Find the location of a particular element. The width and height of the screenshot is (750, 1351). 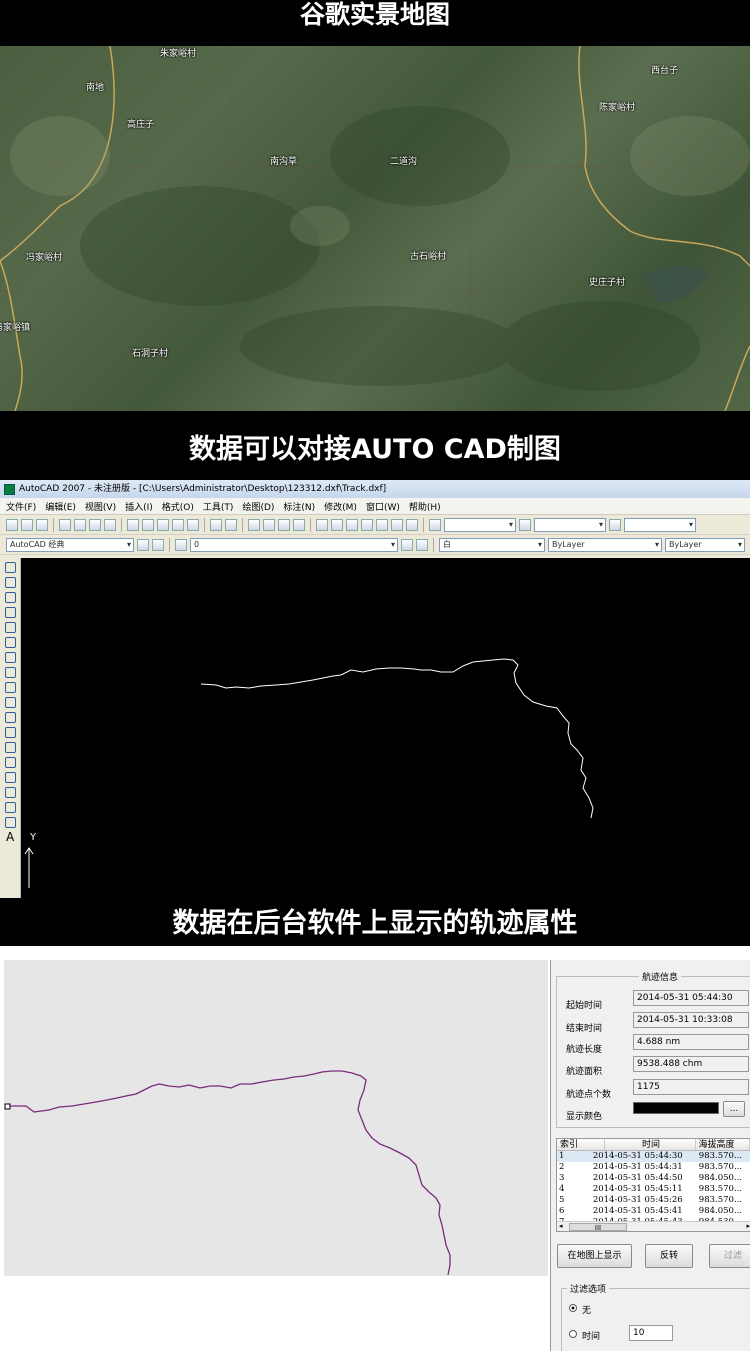

text-style-select is located at coordinates (480, 524).